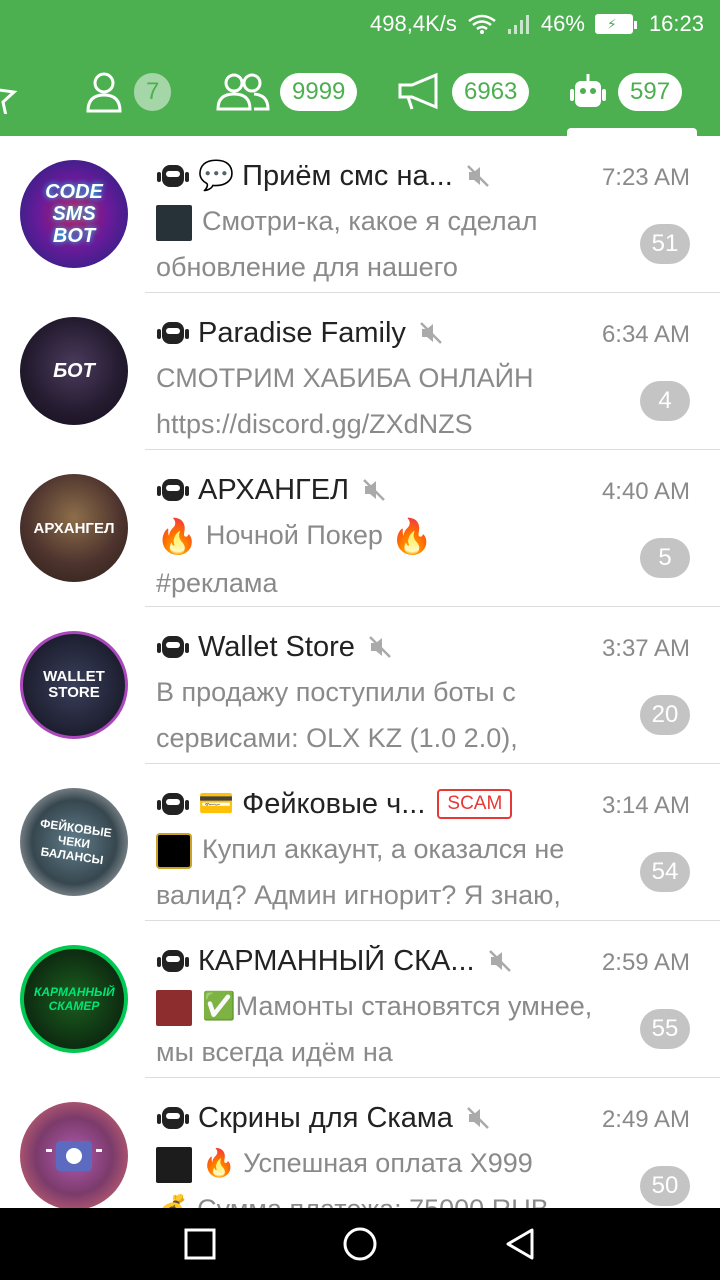  Describe the element at coordinates (345, 378) in the screenshot. I see `chat-preview-line-1: СМОТРИМ ХАБИБА ОНЛАЙН` at that location.